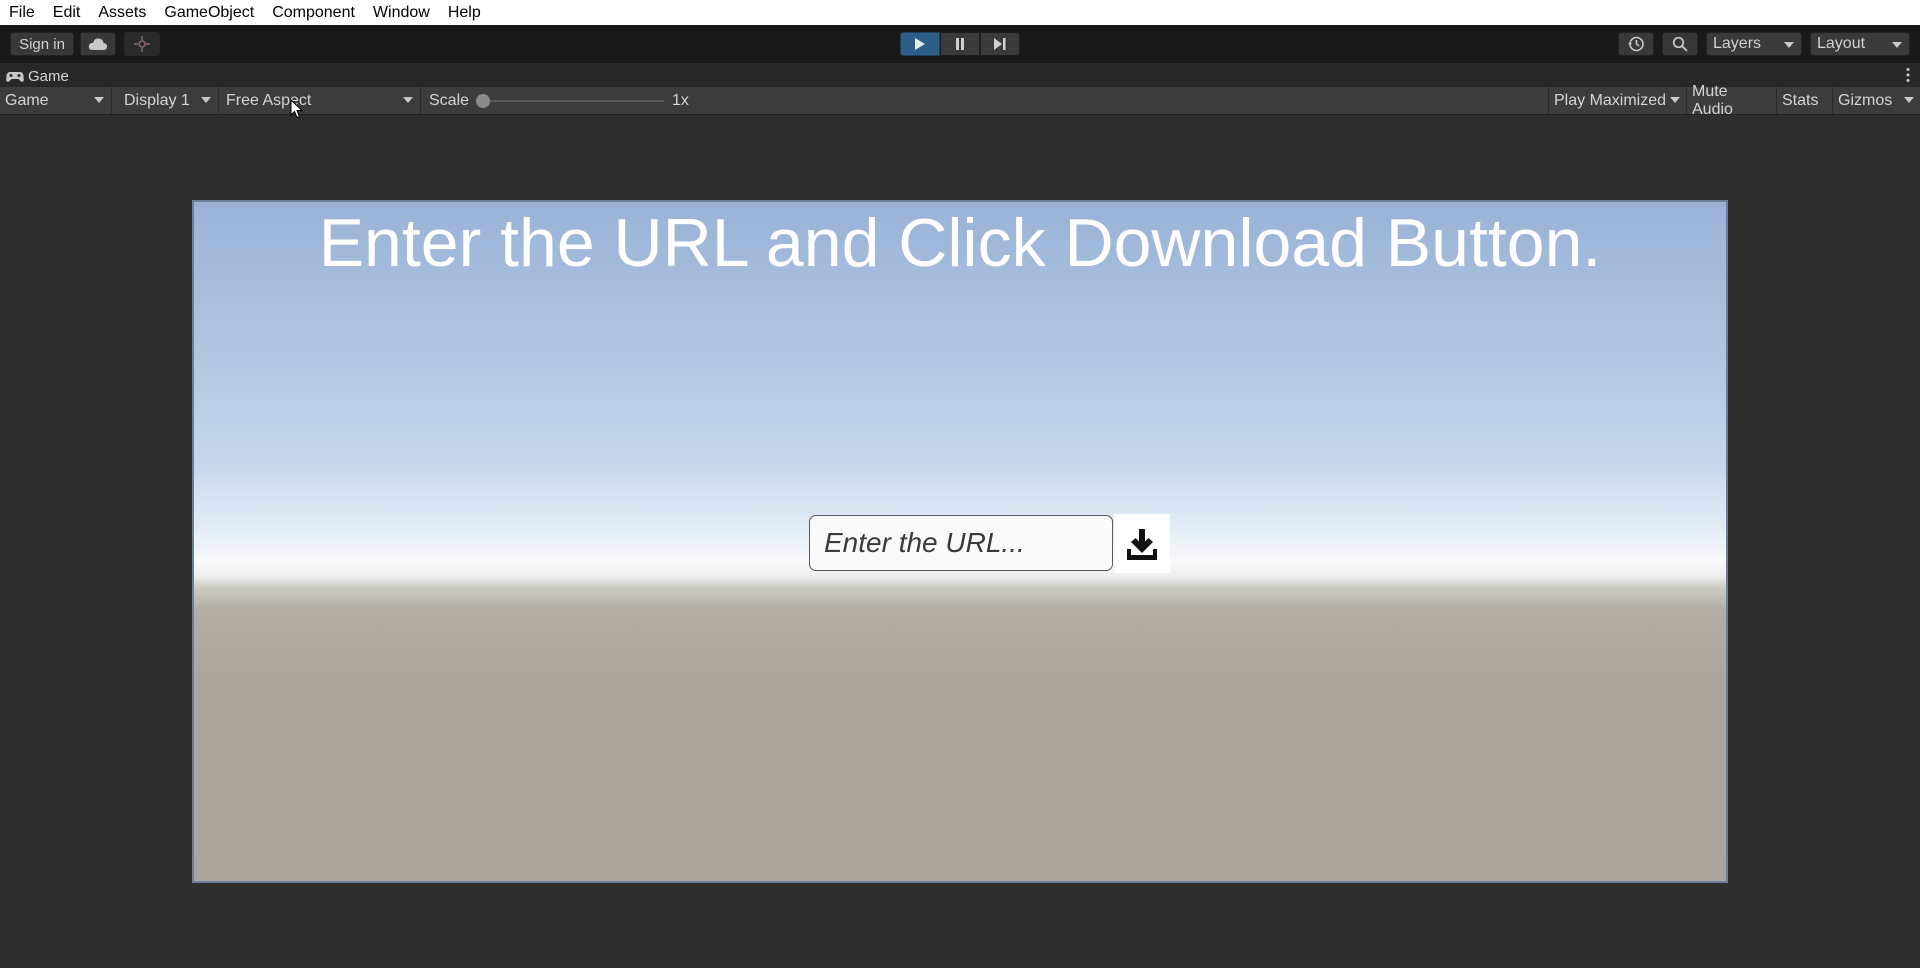  I want to click on download-icon, so click(1142, 544).